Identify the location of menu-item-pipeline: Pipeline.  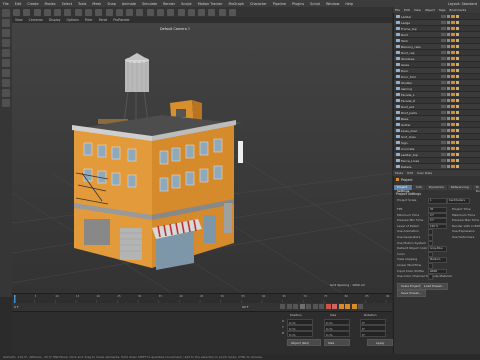
(279, 4).